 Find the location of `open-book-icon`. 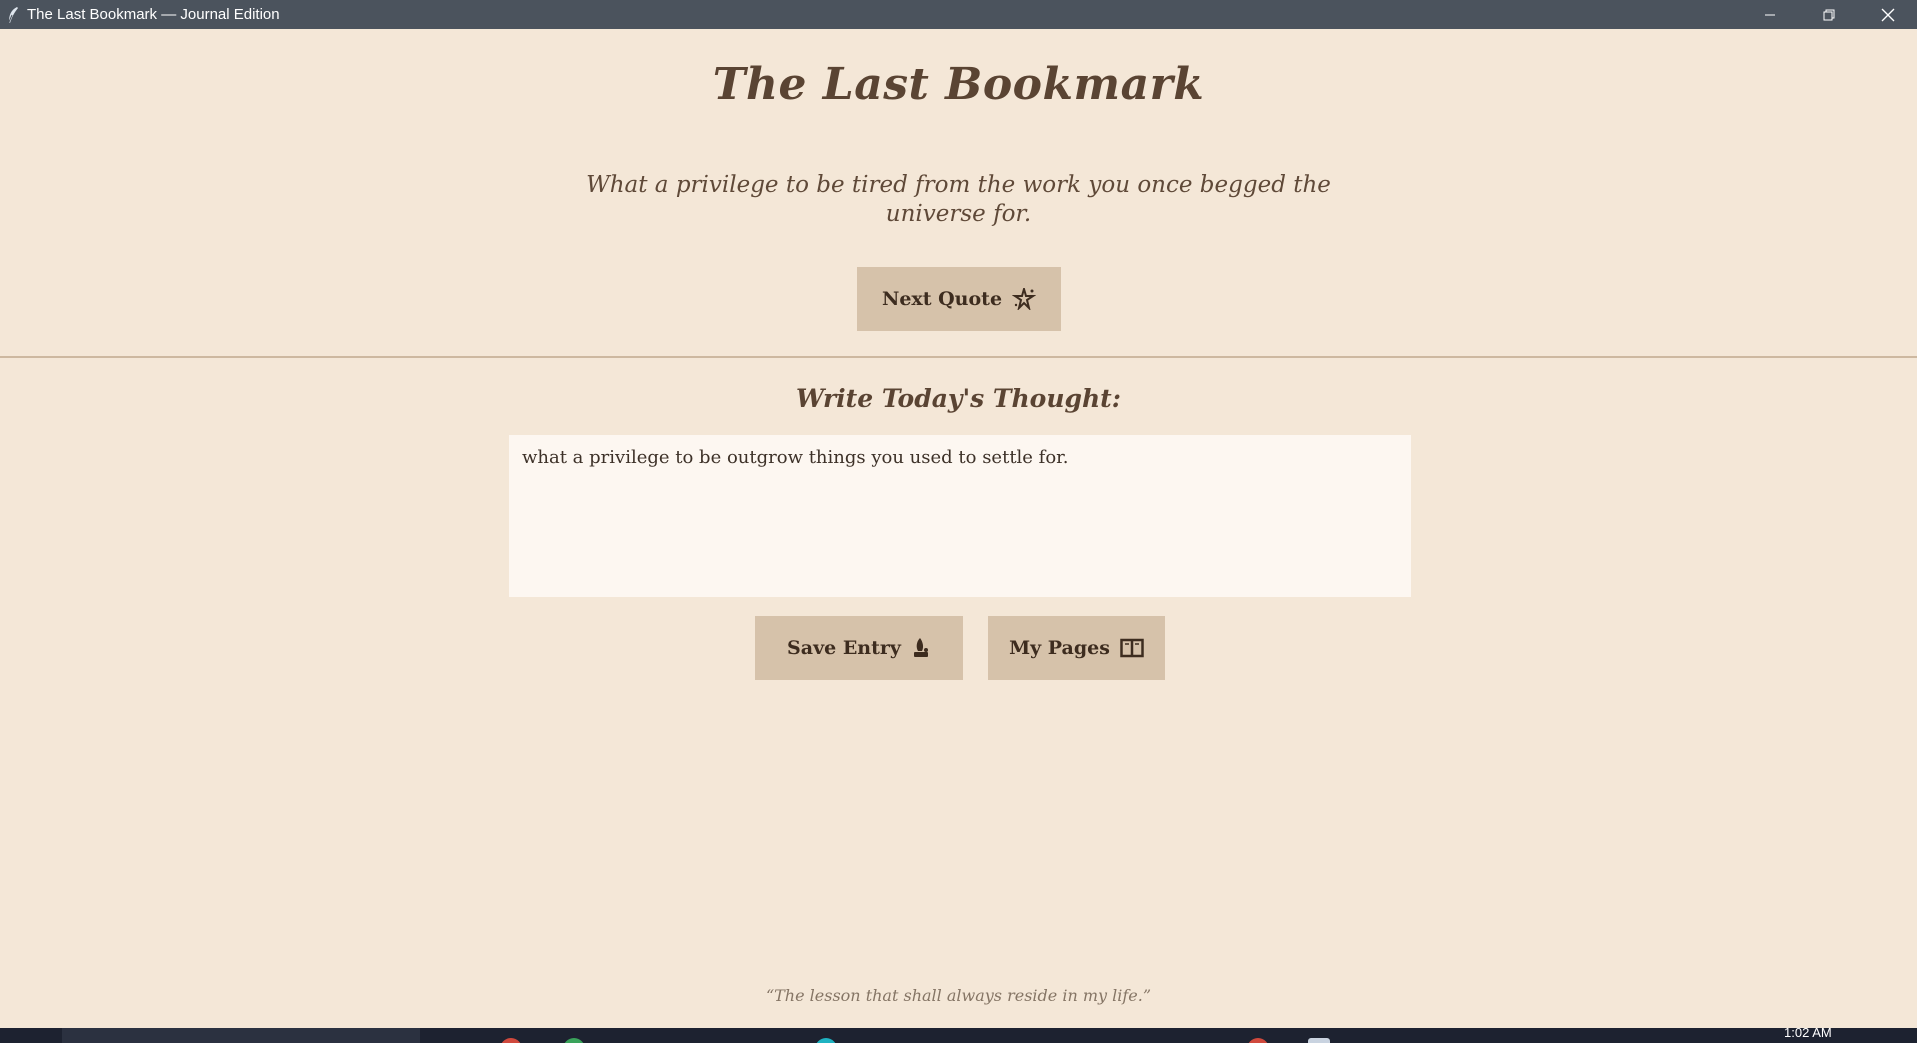

open-book-icon is located at coordinates (1132, 648).